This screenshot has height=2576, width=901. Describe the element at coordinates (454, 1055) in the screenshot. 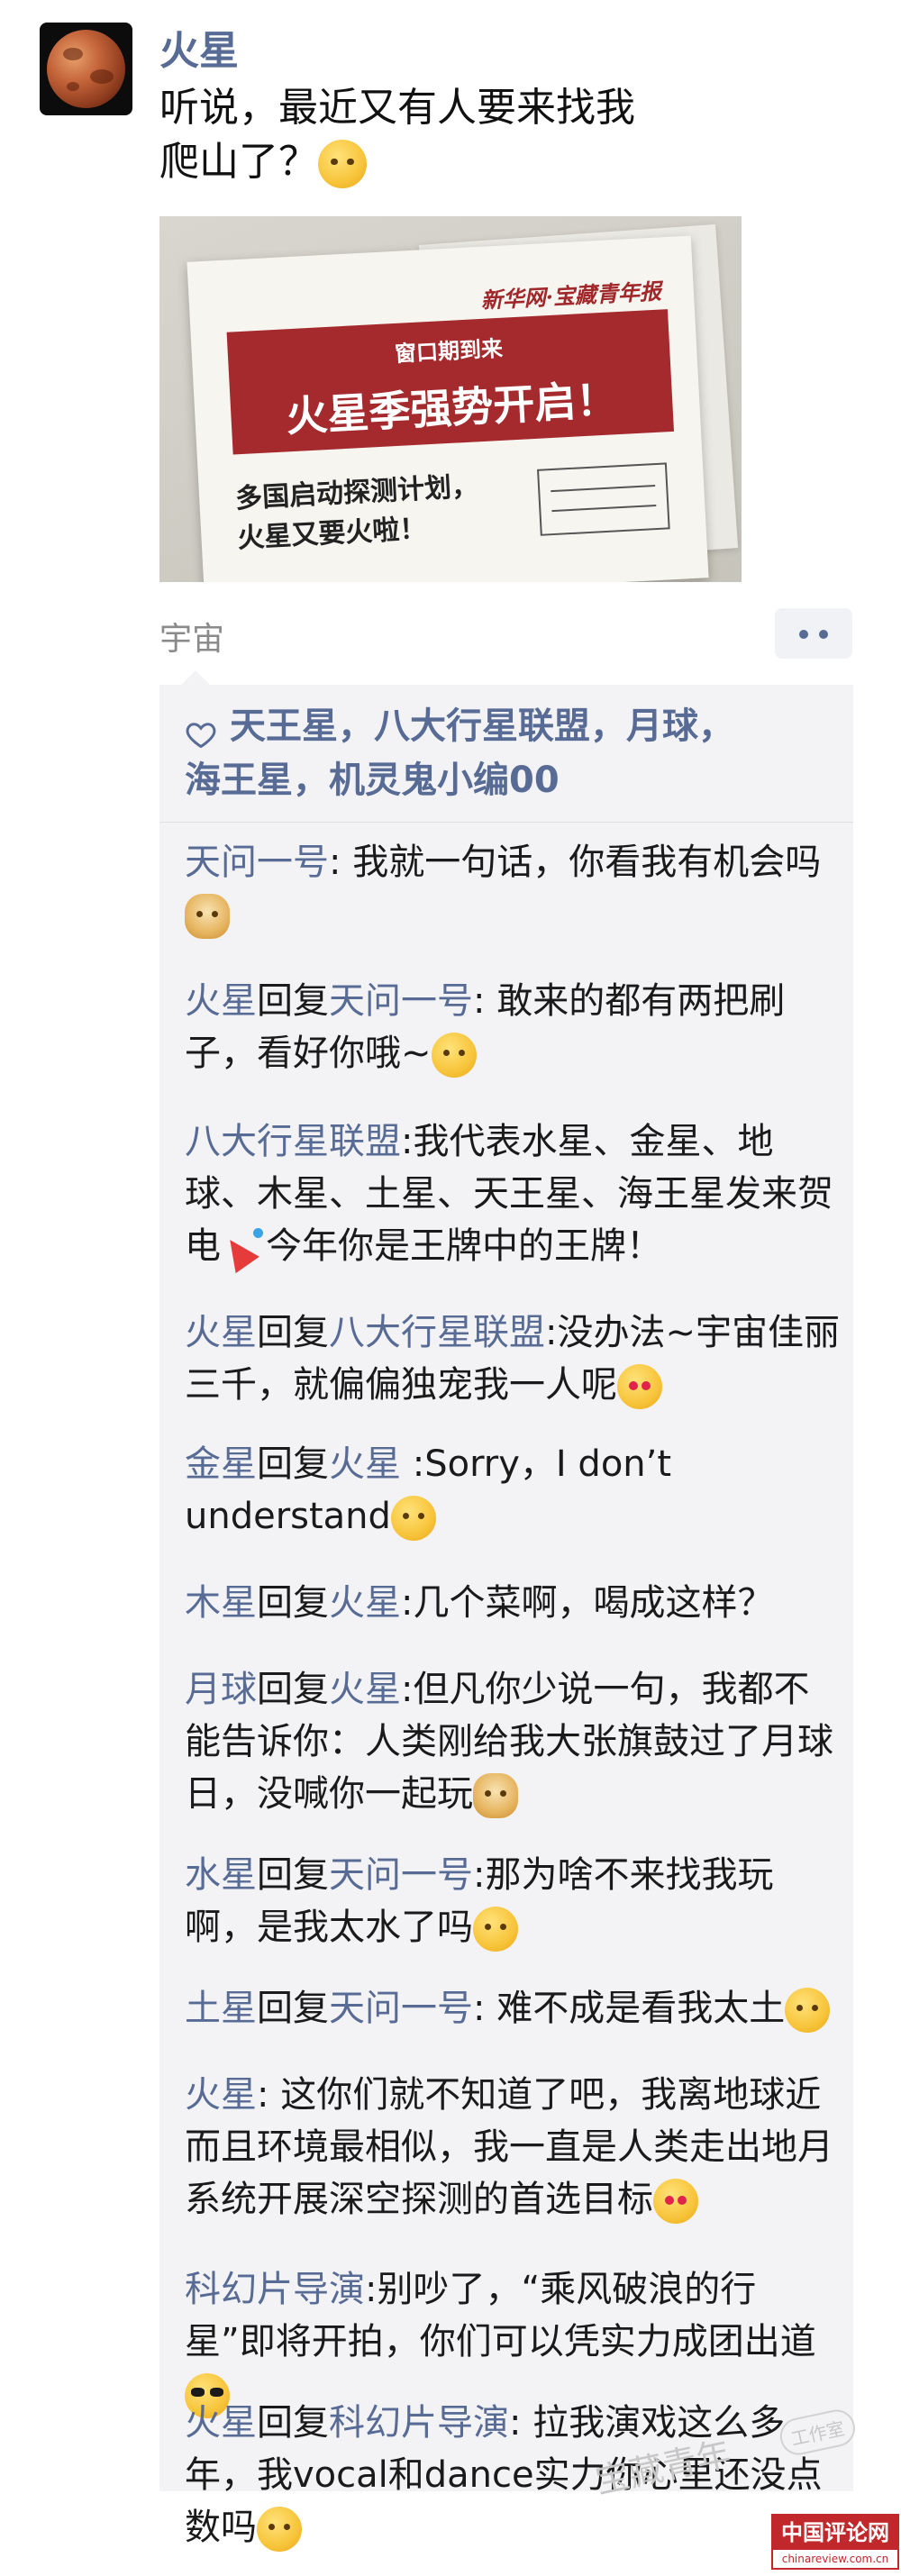

I see `thinking-emoji-icon` at that location.